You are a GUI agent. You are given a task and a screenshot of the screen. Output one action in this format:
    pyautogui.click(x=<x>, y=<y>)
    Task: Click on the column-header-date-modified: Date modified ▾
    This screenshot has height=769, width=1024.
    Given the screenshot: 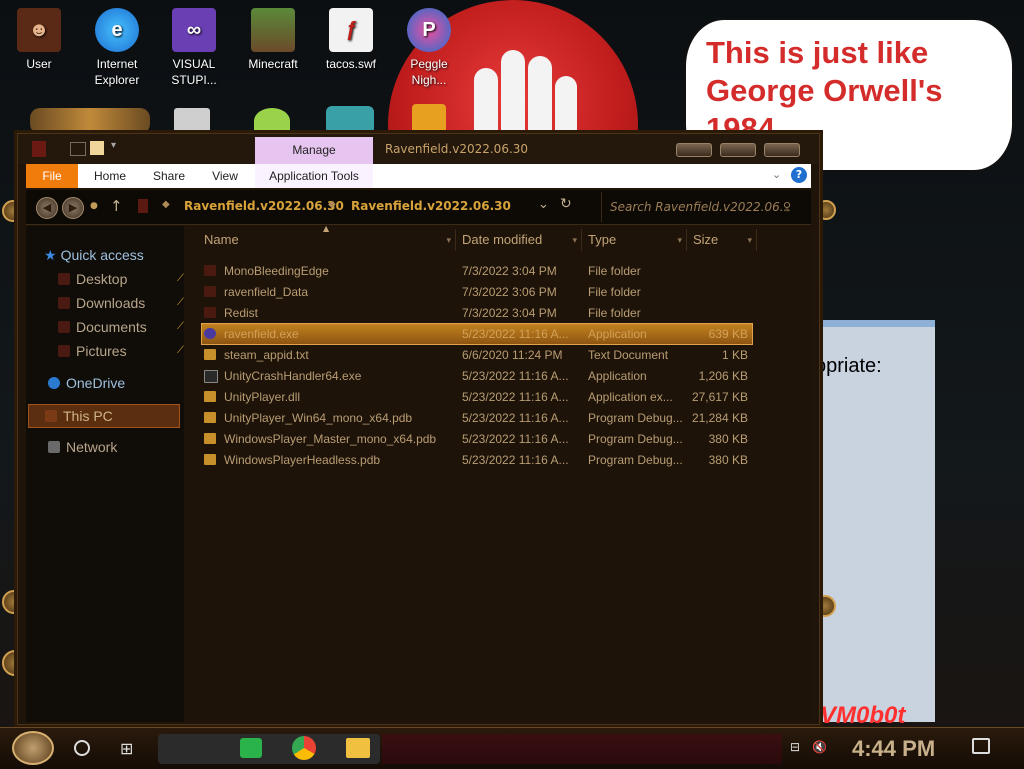 What is the action you would take?
    pyautogui.click(x=519, y=240)
    